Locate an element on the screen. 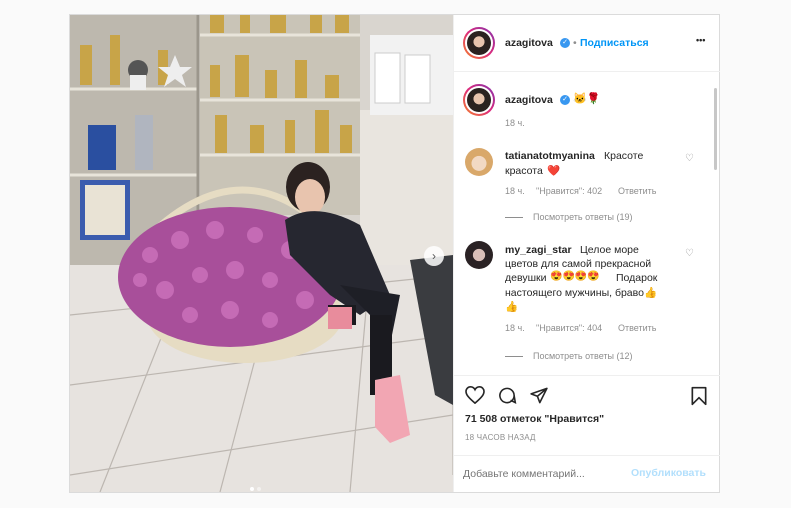 The image size is (791, 508). comment-text-line: красота is located at coordinates (524, 171).